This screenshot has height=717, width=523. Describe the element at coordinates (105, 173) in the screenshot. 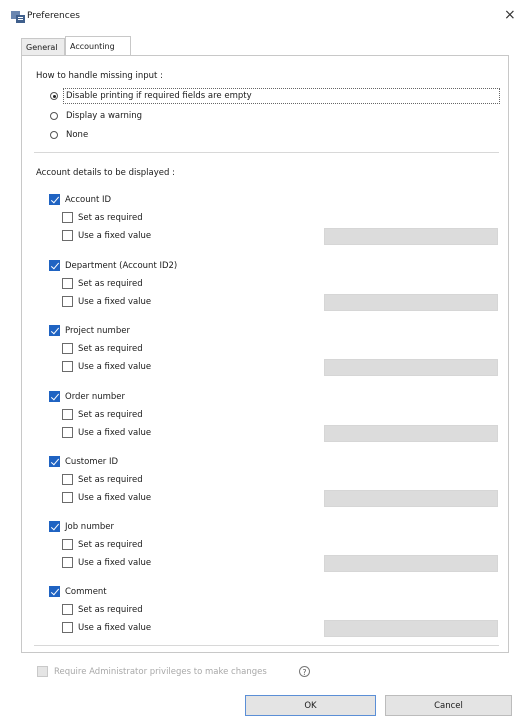

I see `account-details-heading: Account details to be displayed :` at that location.